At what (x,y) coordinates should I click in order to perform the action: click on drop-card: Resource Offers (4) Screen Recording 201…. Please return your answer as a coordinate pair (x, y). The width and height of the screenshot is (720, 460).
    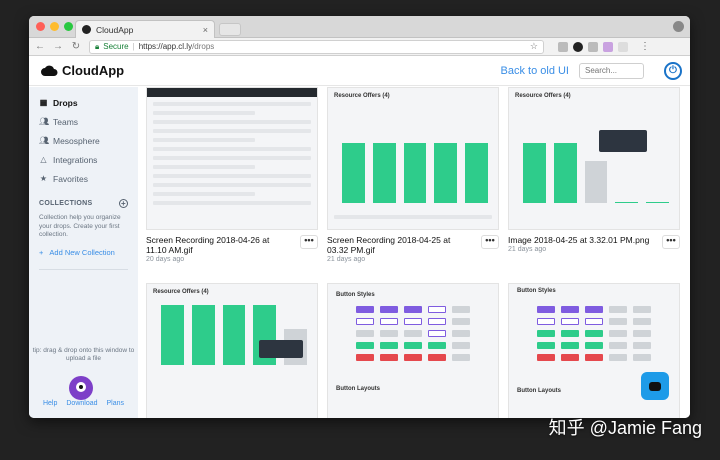
    Looking at the image, I should click on (413, 175).